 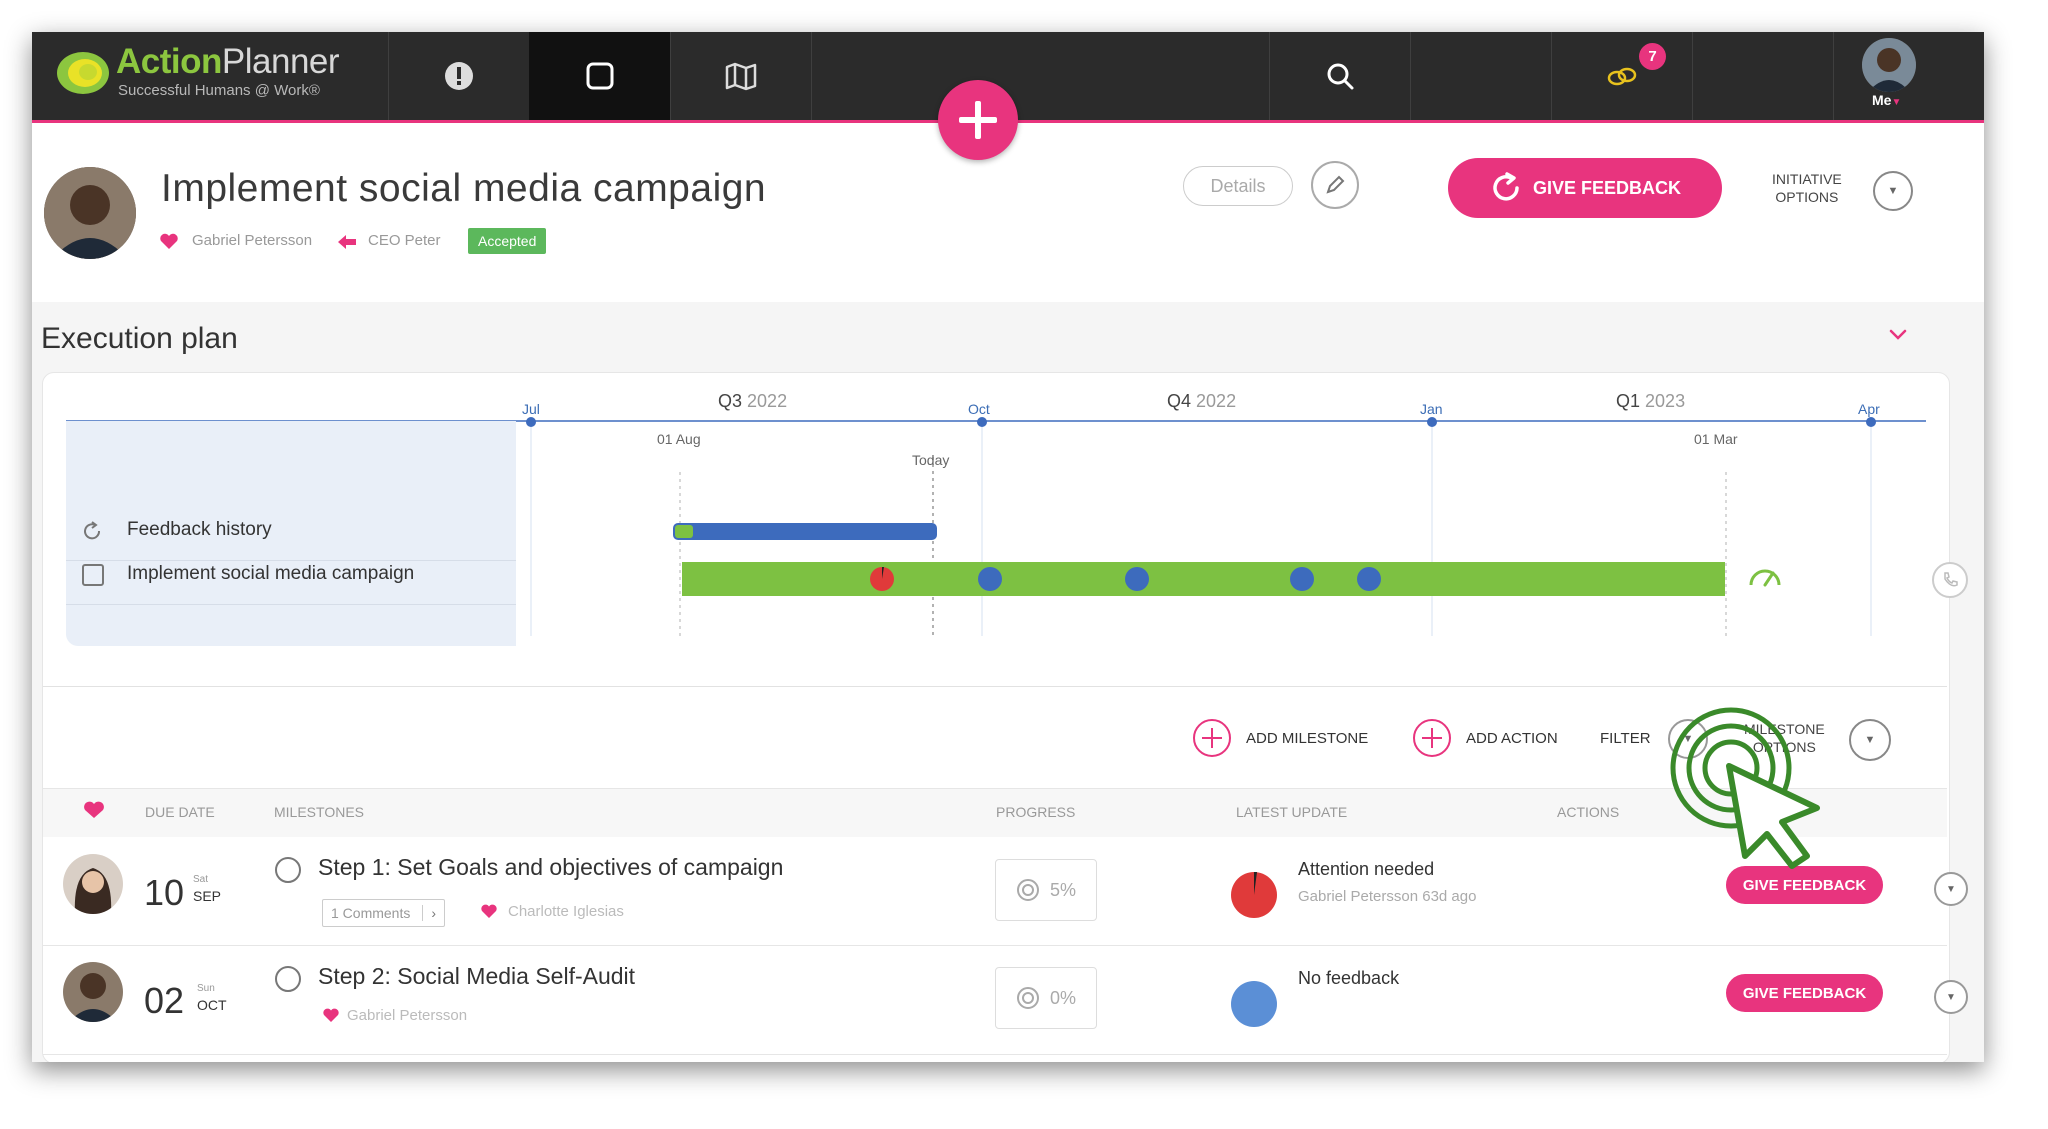 What do you see at coordinates (201, 879) in the screenshot?
I see `due-weekday: Sat` at bounding box center [201, 879].